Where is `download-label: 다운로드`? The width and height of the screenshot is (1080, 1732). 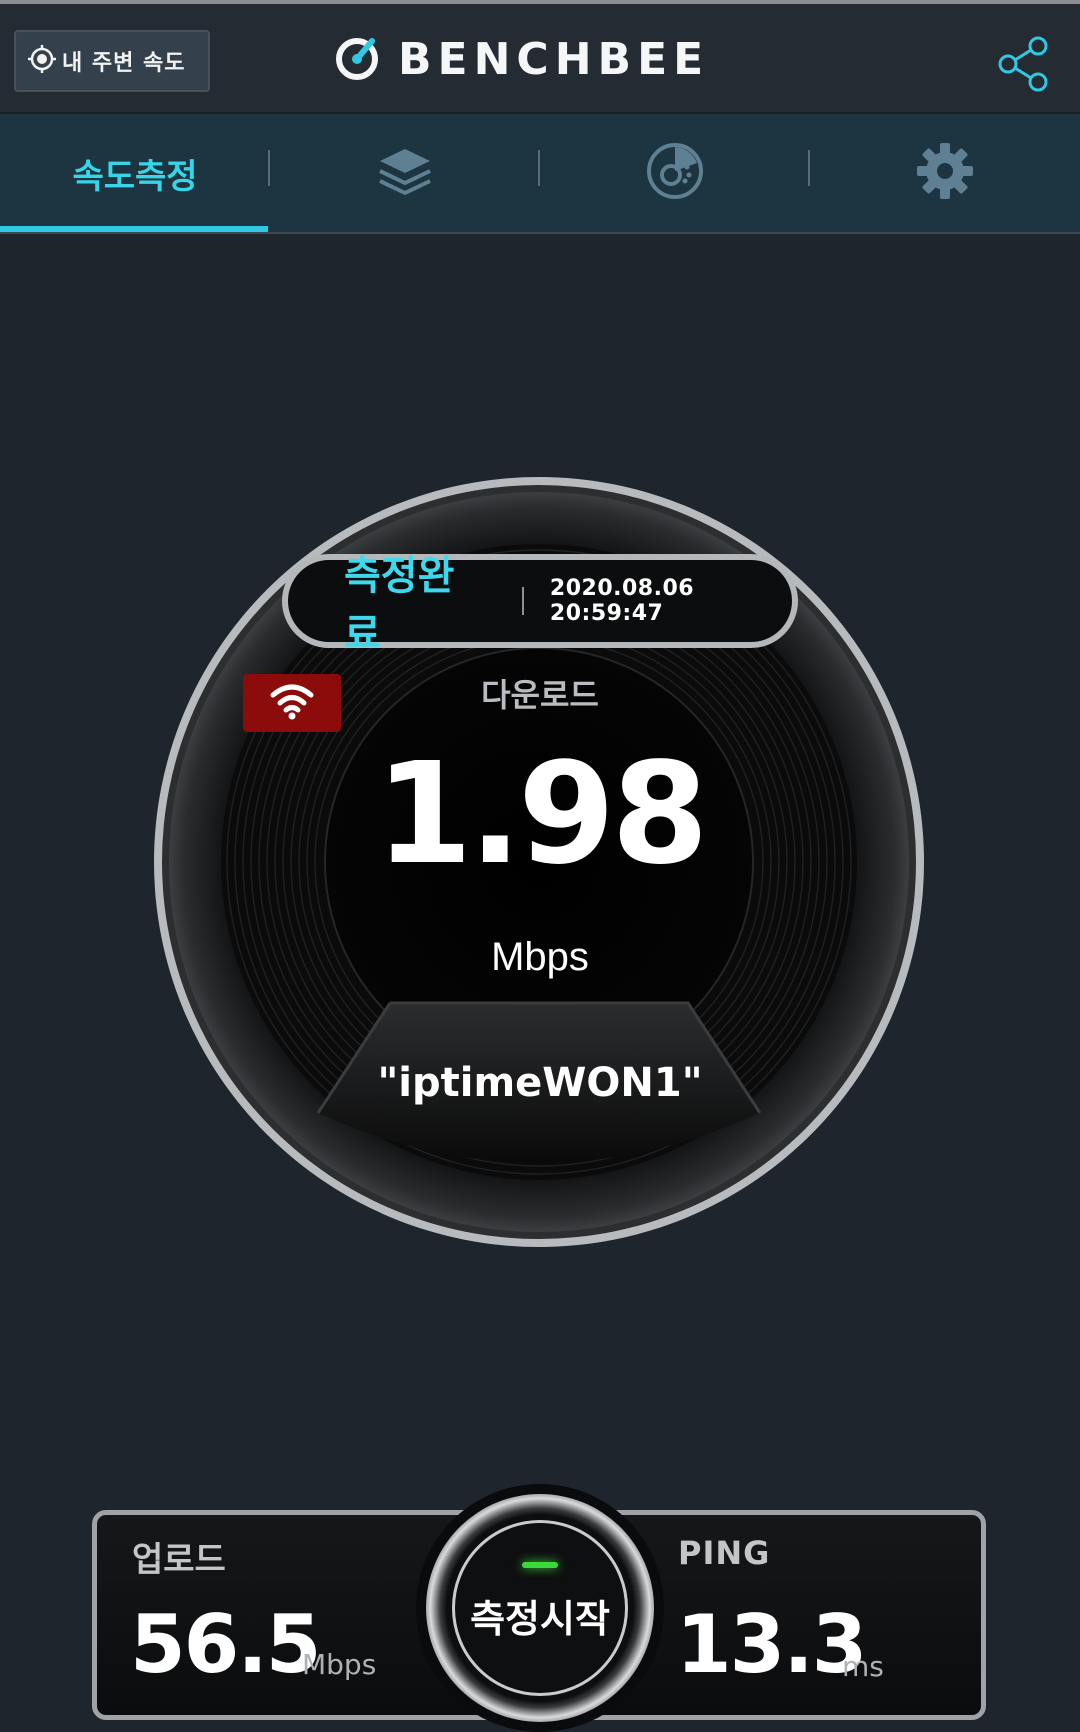
download-label: 다운로드 is located at coordinates (540, 695).